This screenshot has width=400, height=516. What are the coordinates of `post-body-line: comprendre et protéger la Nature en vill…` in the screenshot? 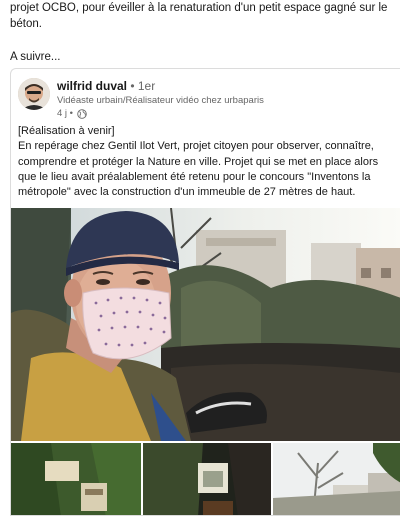 It's located at (198, 161).